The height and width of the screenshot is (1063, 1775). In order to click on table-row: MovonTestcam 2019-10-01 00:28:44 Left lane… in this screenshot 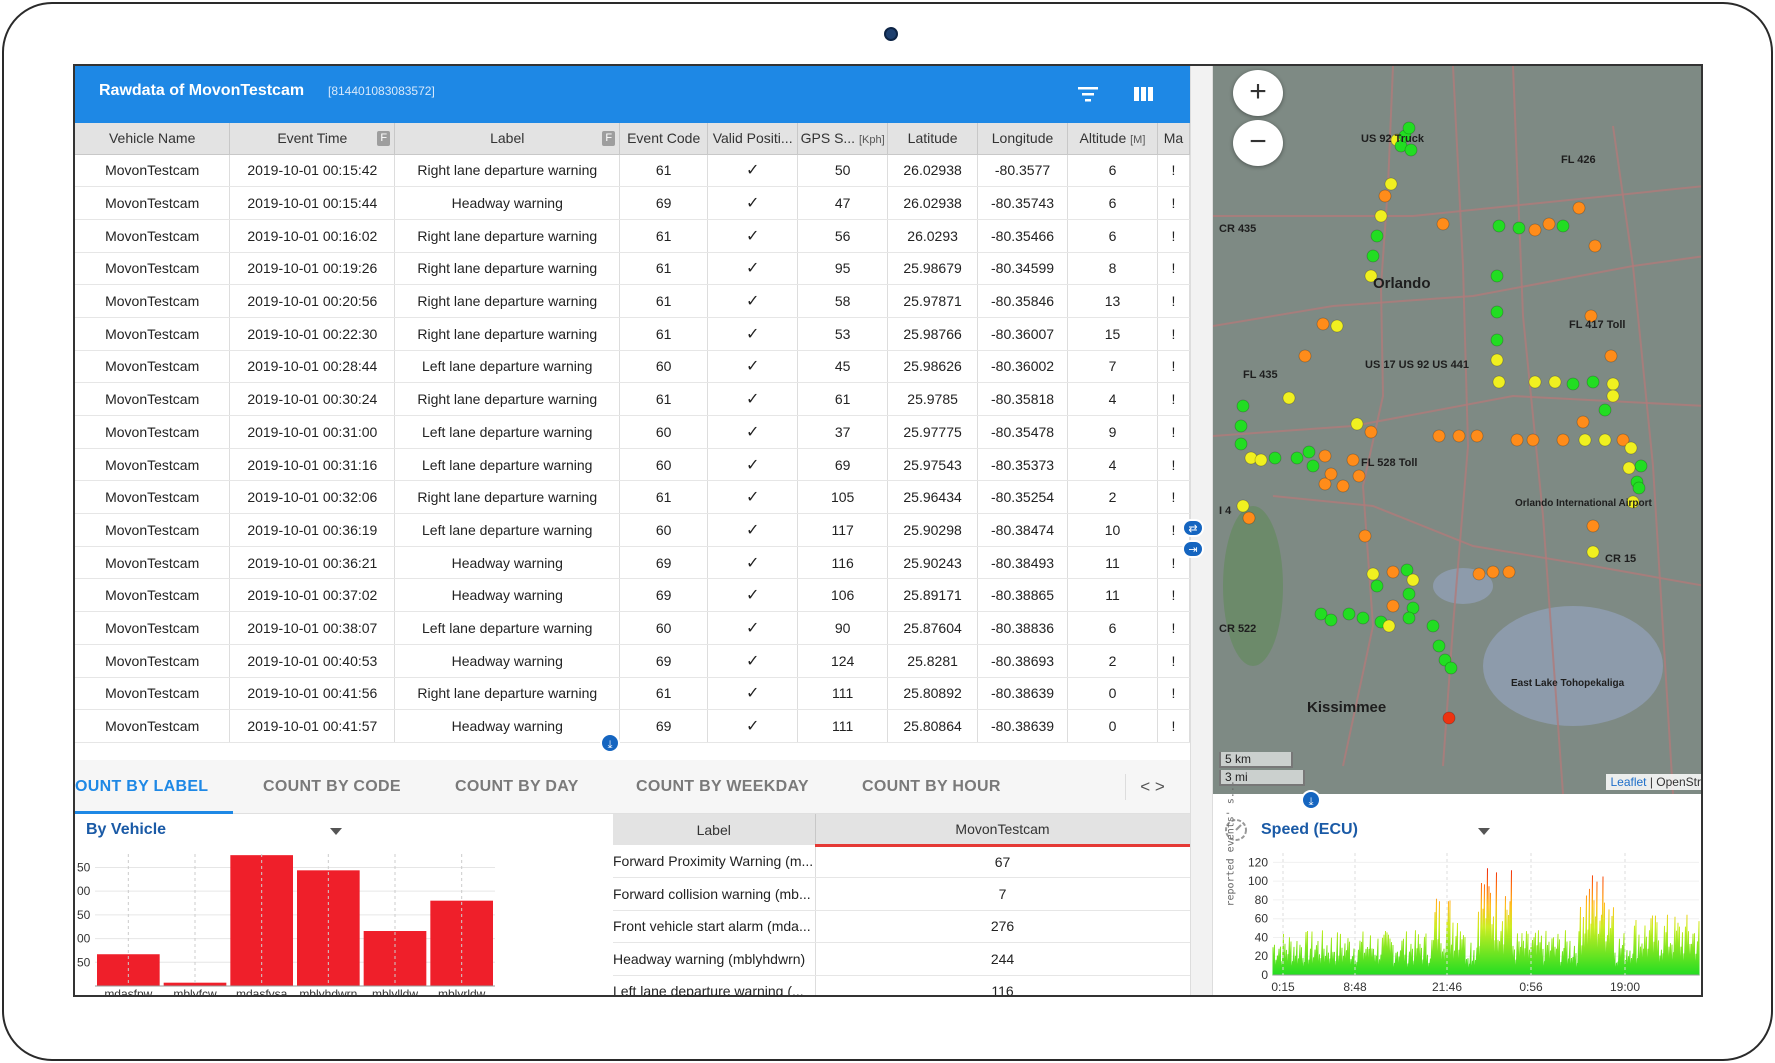, I will do `click(632, 367)`.